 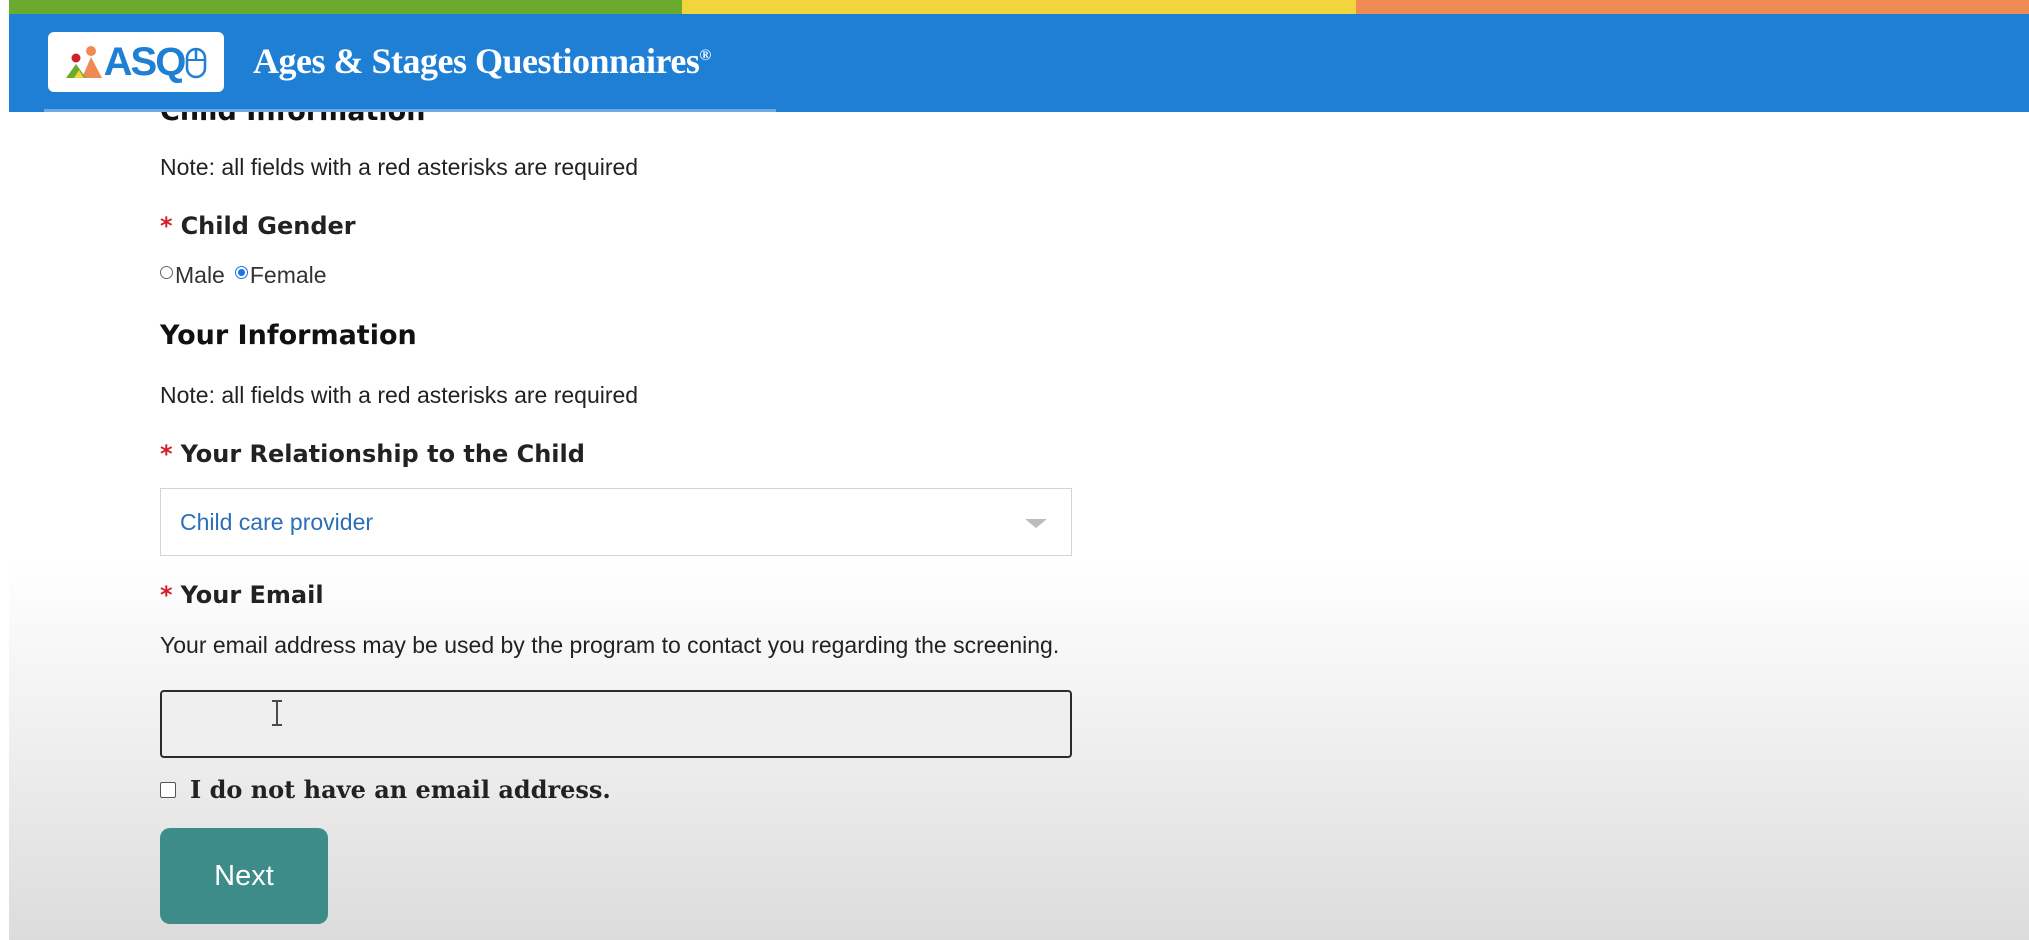 I want to click on gender-female-label: Female, so click(x=288, y=275).